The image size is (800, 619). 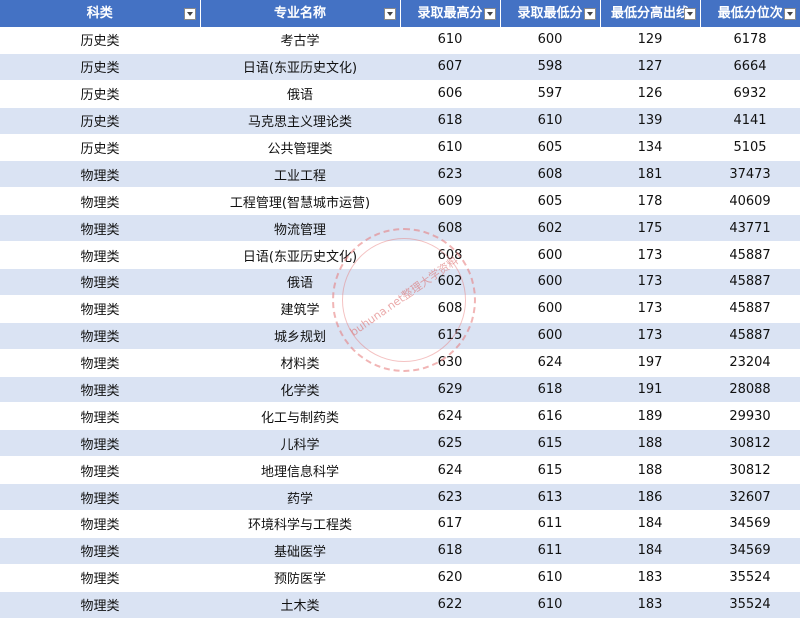 What do you see at coordinates (300, 443) in the screenshot?
I see `table-cell: 儿科学` at bounding box center [300, 443].